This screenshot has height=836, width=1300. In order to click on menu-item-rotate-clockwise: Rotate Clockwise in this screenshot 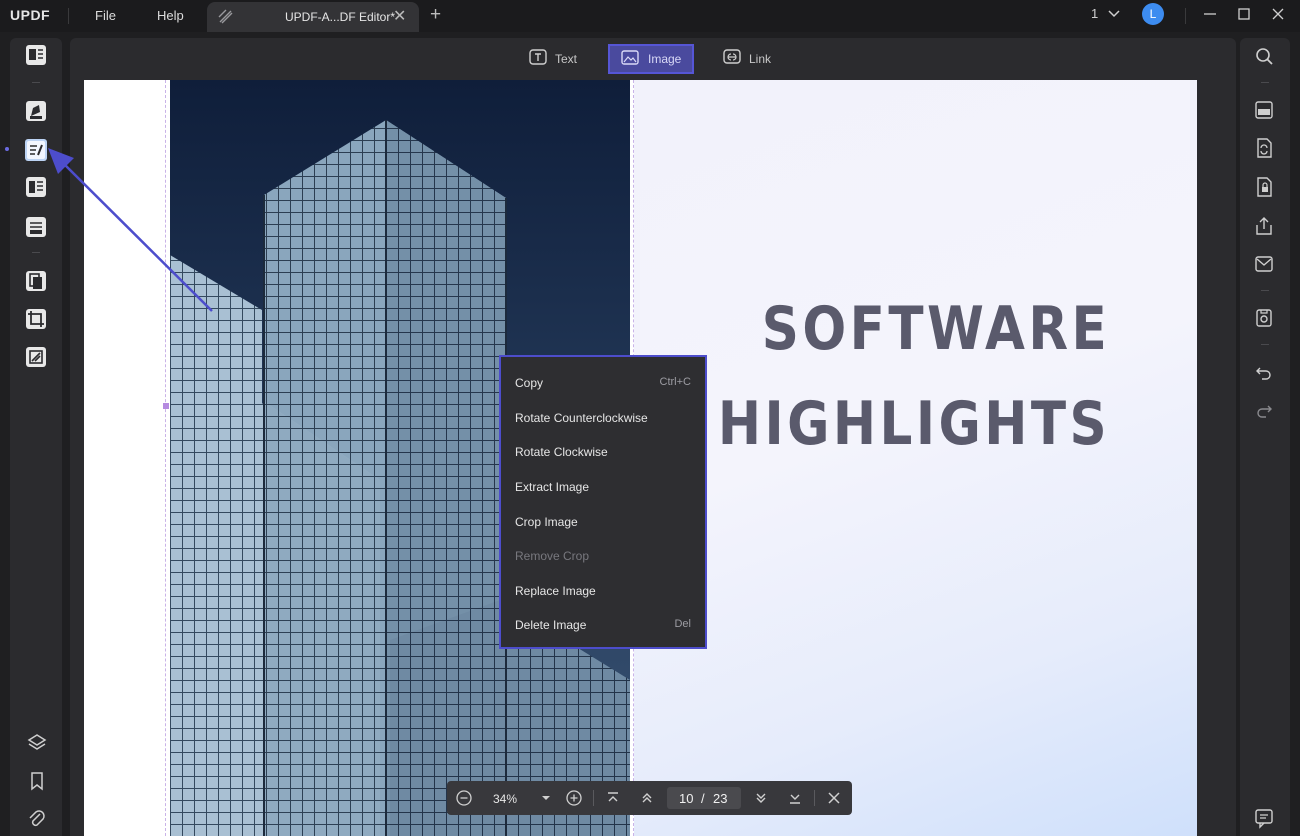, I will do `click(603, 452)`.